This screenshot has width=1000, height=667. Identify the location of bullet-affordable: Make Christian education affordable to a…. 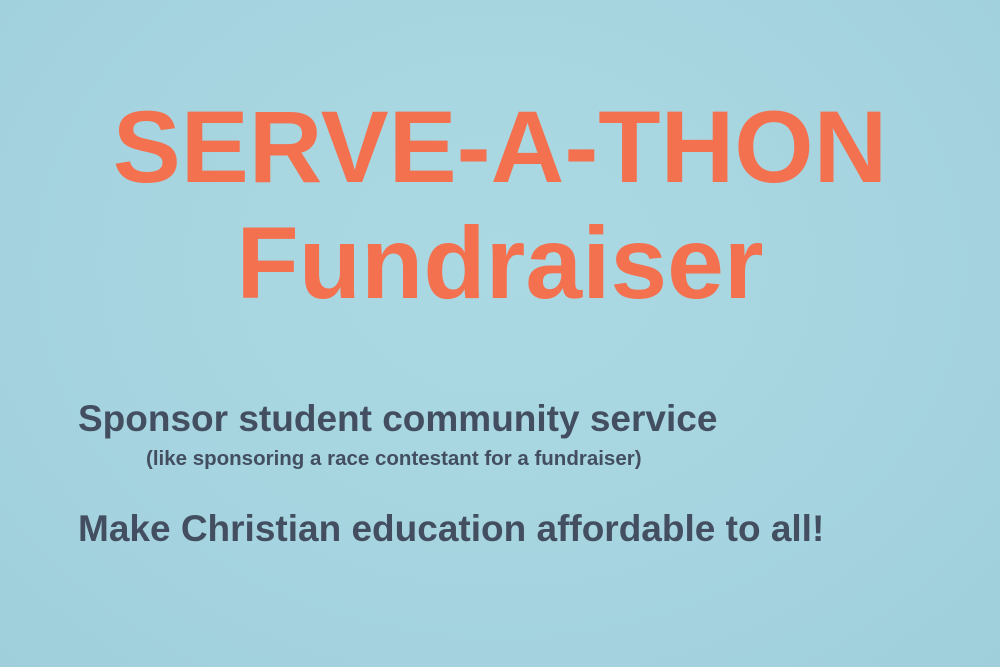
(451, 528).